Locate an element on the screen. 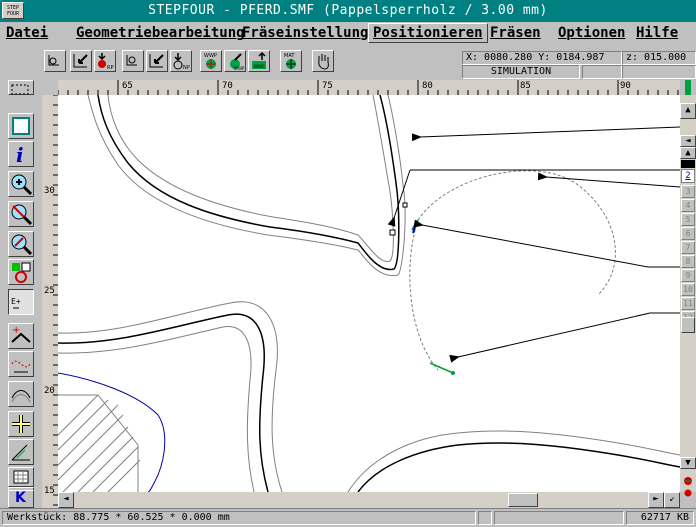 The image size is (696, 527). palette-item: 7 is located at coordinates (688, 247).